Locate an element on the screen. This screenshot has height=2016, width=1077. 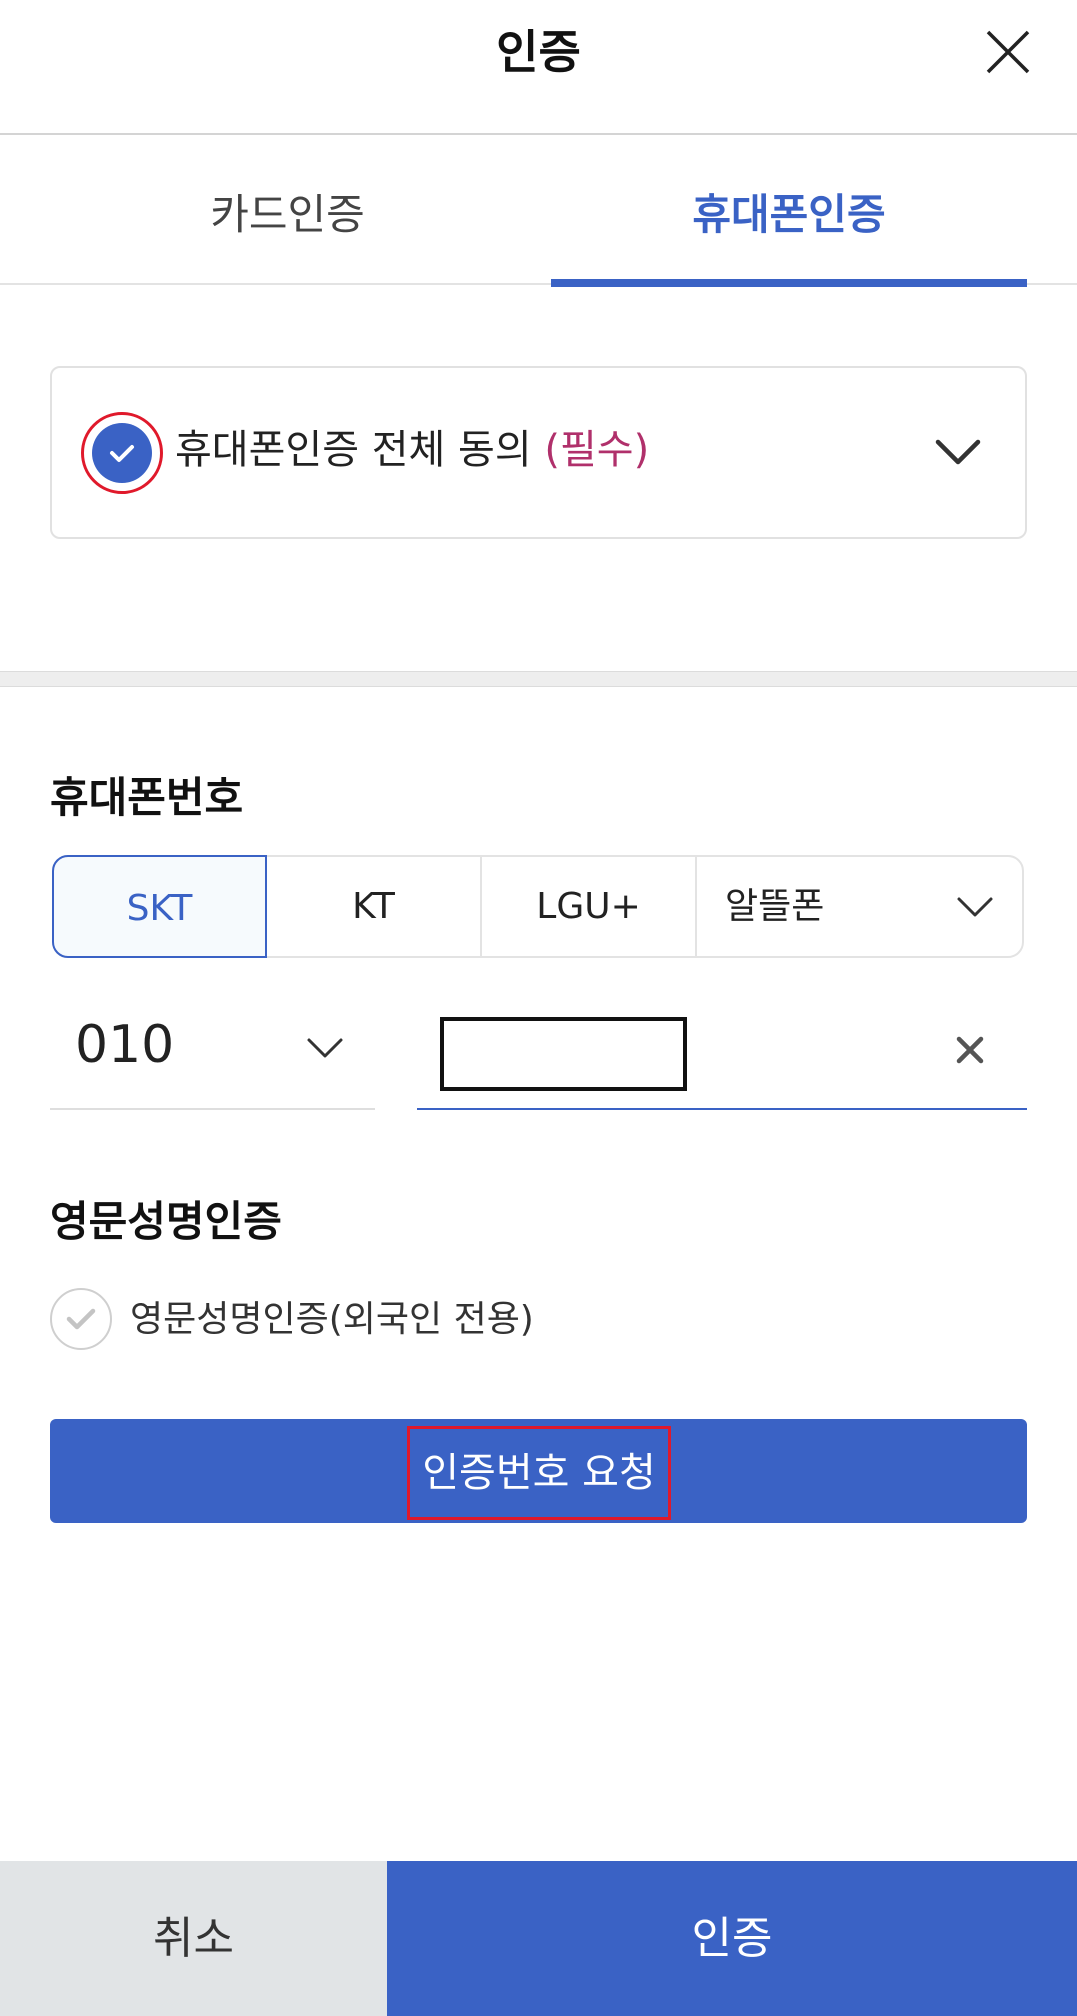
consent-all-label: 휴대폰인증 전체 동의 (필수) is located at coordinates (412, 450).